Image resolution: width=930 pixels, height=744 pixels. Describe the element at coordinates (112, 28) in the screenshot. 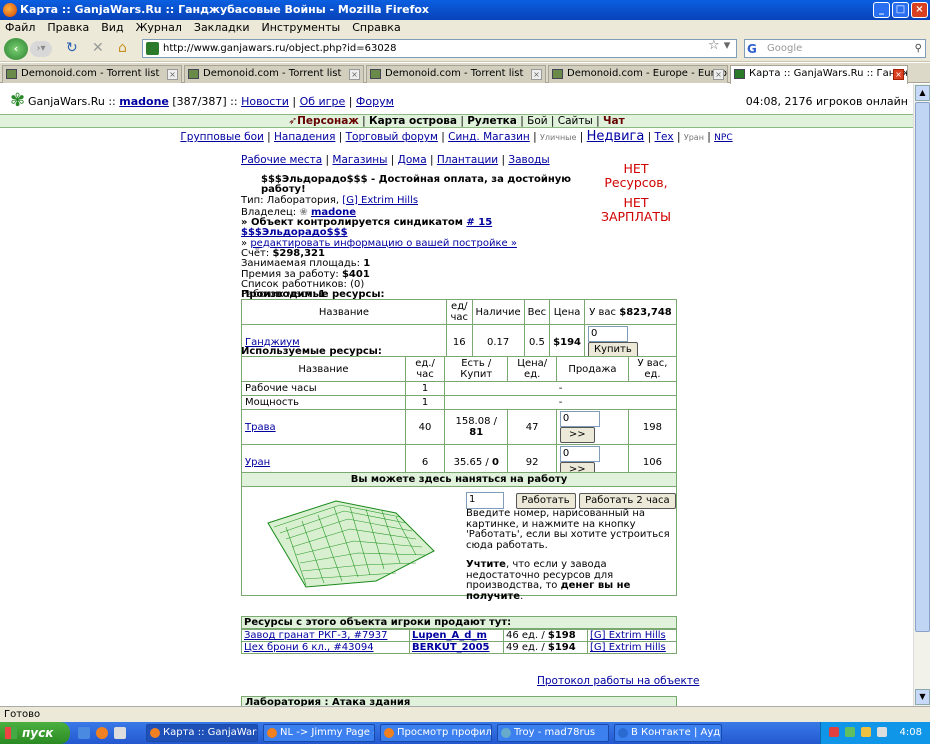

I see `menu-view: Вид` at that location.